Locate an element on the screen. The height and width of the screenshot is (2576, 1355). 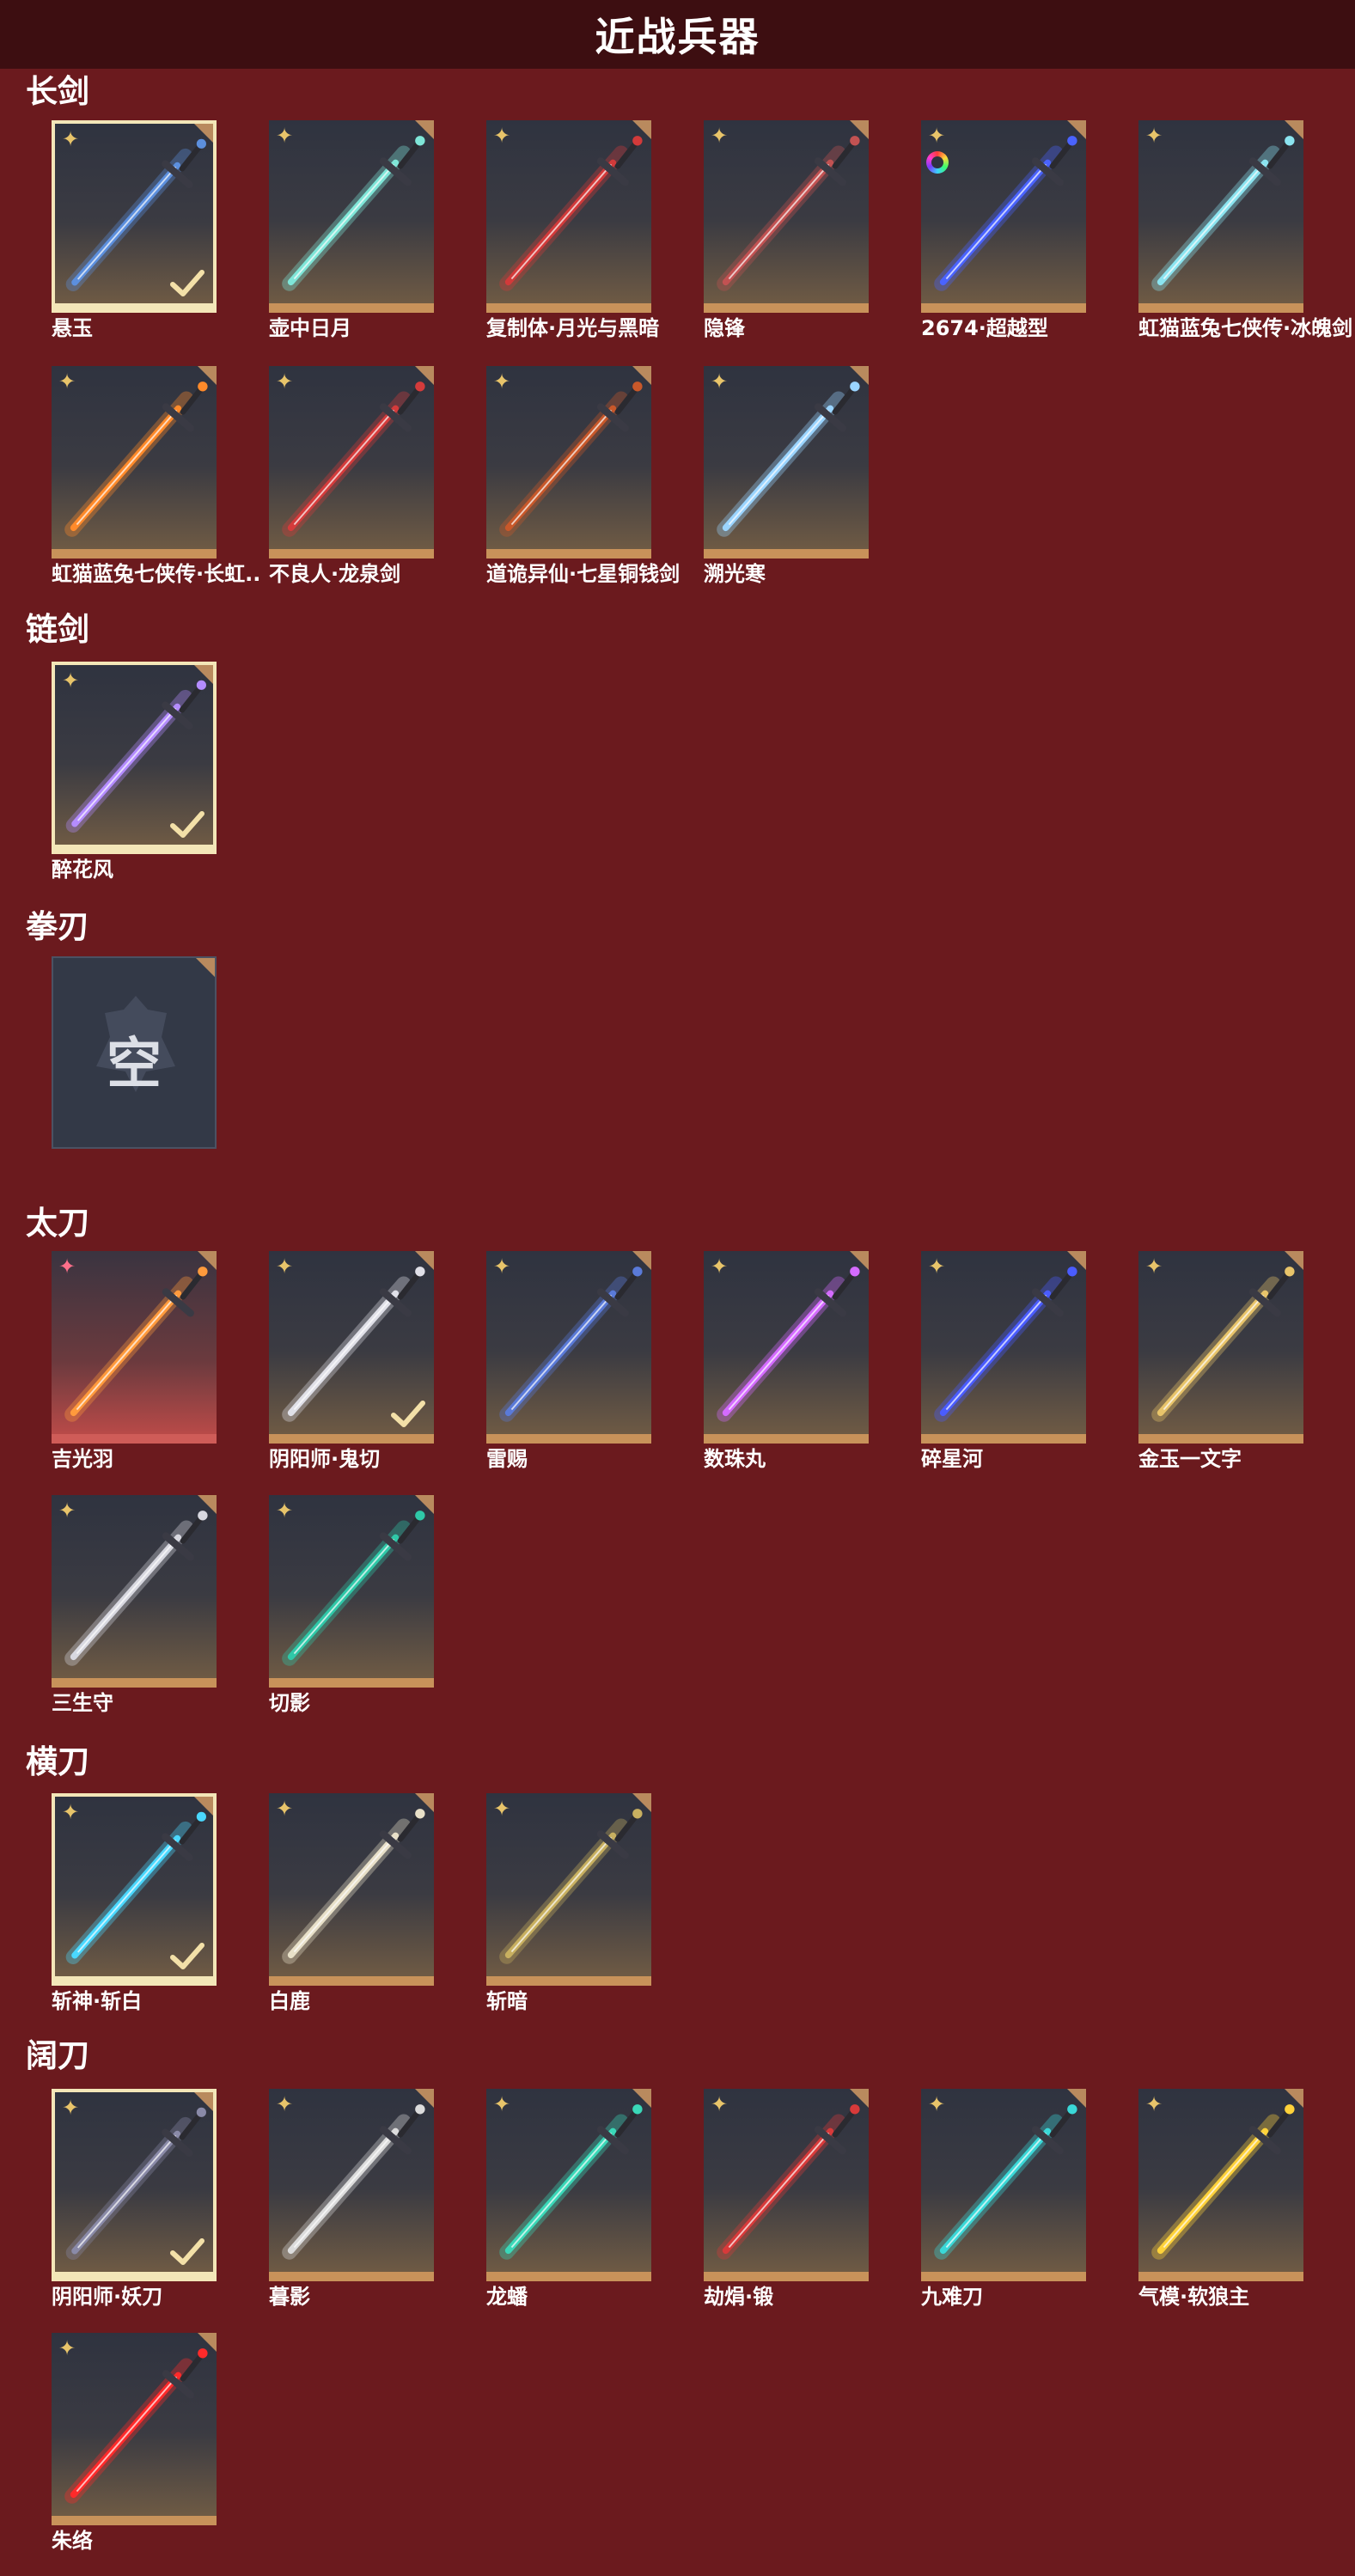
weapon-item: ✦ 龙蟠 is located at coordinates (568, 2198).